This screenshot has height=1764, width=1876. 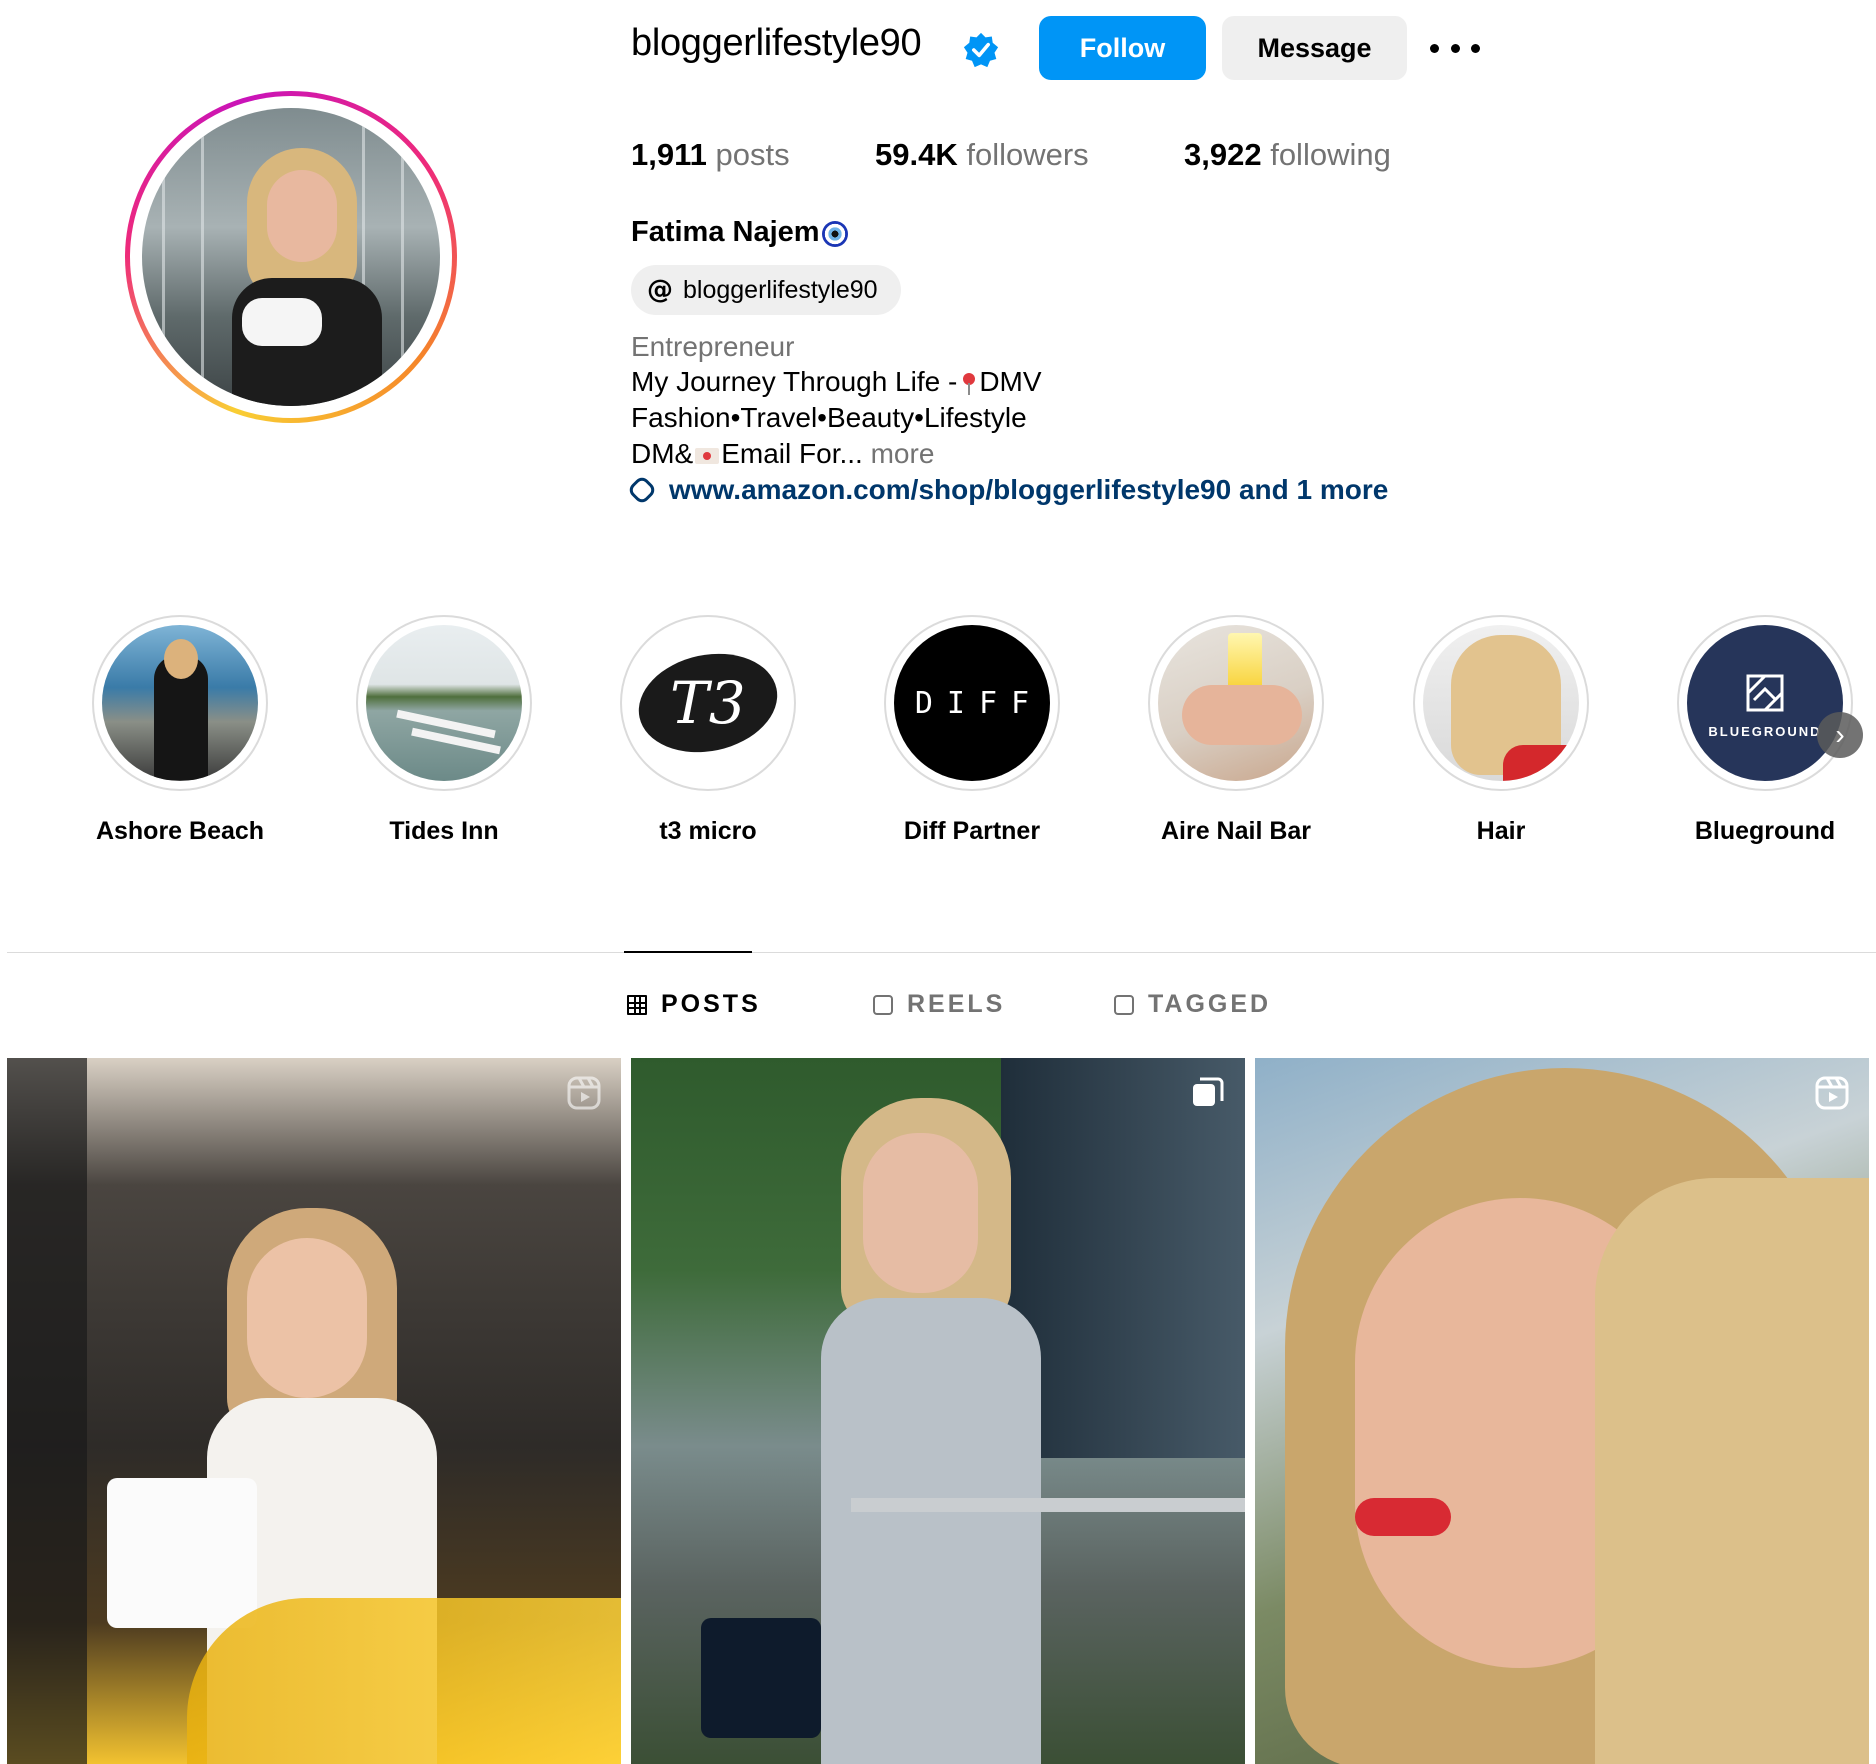 What do you see at coordinates (1765, 731) in the screenshot?
I see `blueground-logo-text: BLUEGROUND` at bounding box center [1765, 731].